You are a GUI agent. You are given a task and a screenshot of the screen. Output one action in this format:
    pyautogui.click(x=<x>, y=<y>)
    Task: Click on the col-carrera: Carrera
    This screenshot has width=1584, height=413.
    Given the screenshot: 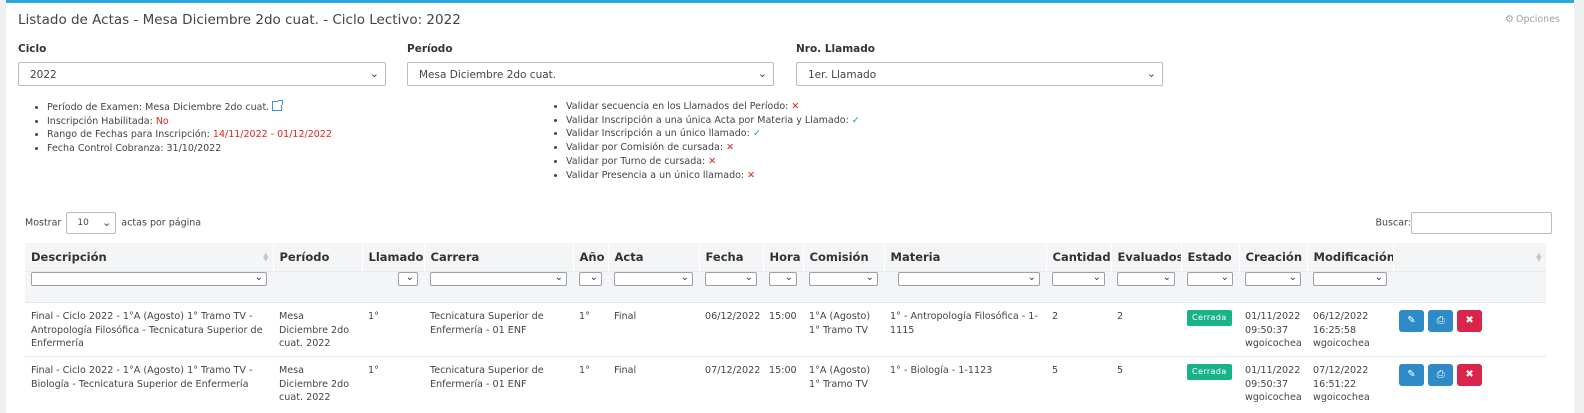 What is the action you would take?
    pyautogui.click(x=499, y=257)
    